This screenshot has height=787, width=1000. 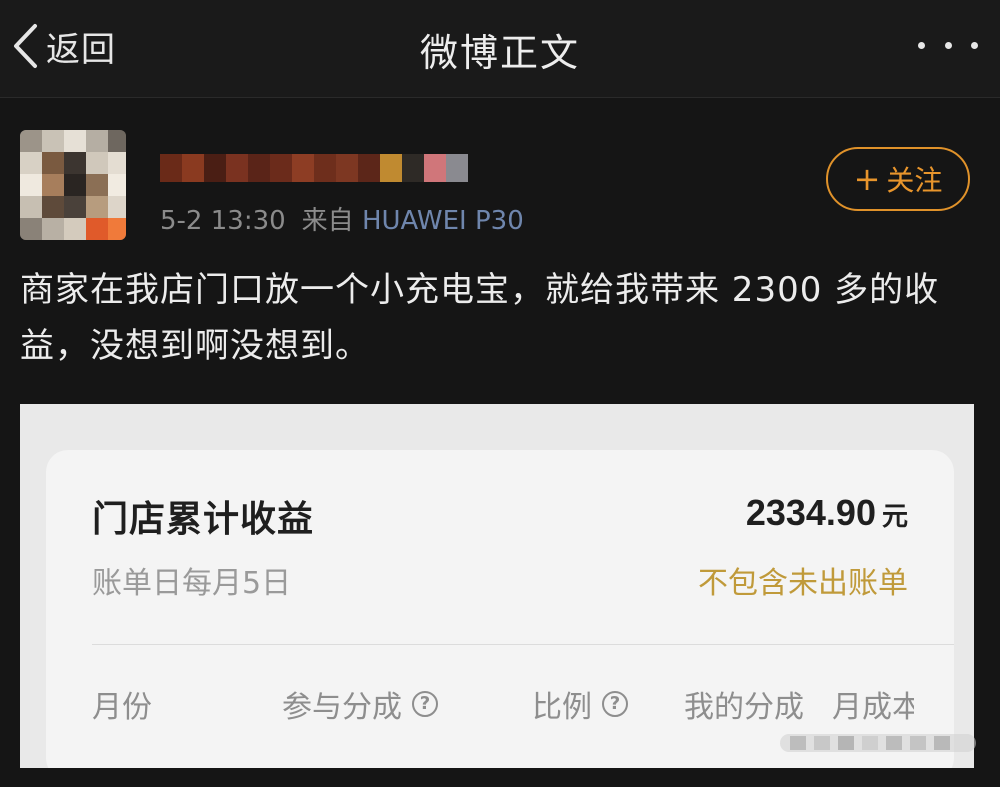 What do you see at coordinates (803, 583) in the screenshot?
I see `exclusion-note: 不包含未出账单` at bounding box center [803, 583].